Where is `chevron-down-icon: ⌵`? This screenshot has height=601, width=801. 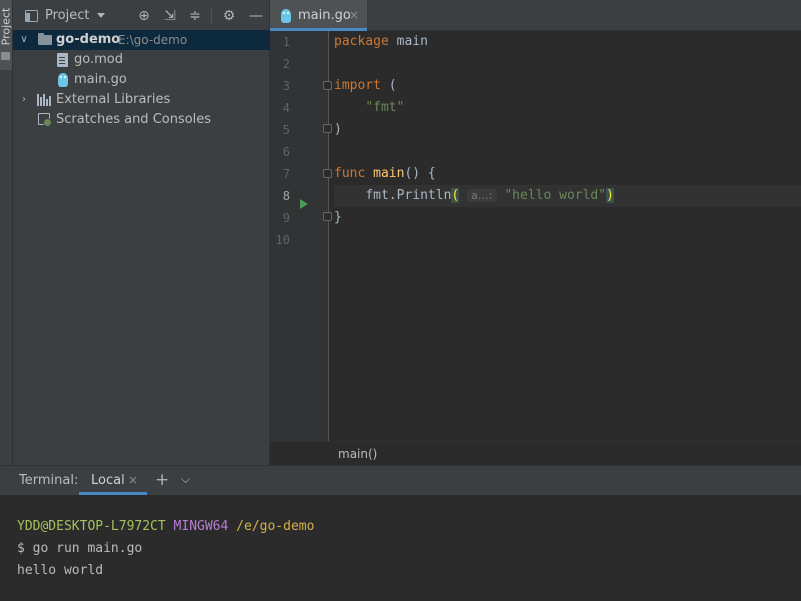
chevron-down-icon: ⌵ is located at coordinates (185, 479).